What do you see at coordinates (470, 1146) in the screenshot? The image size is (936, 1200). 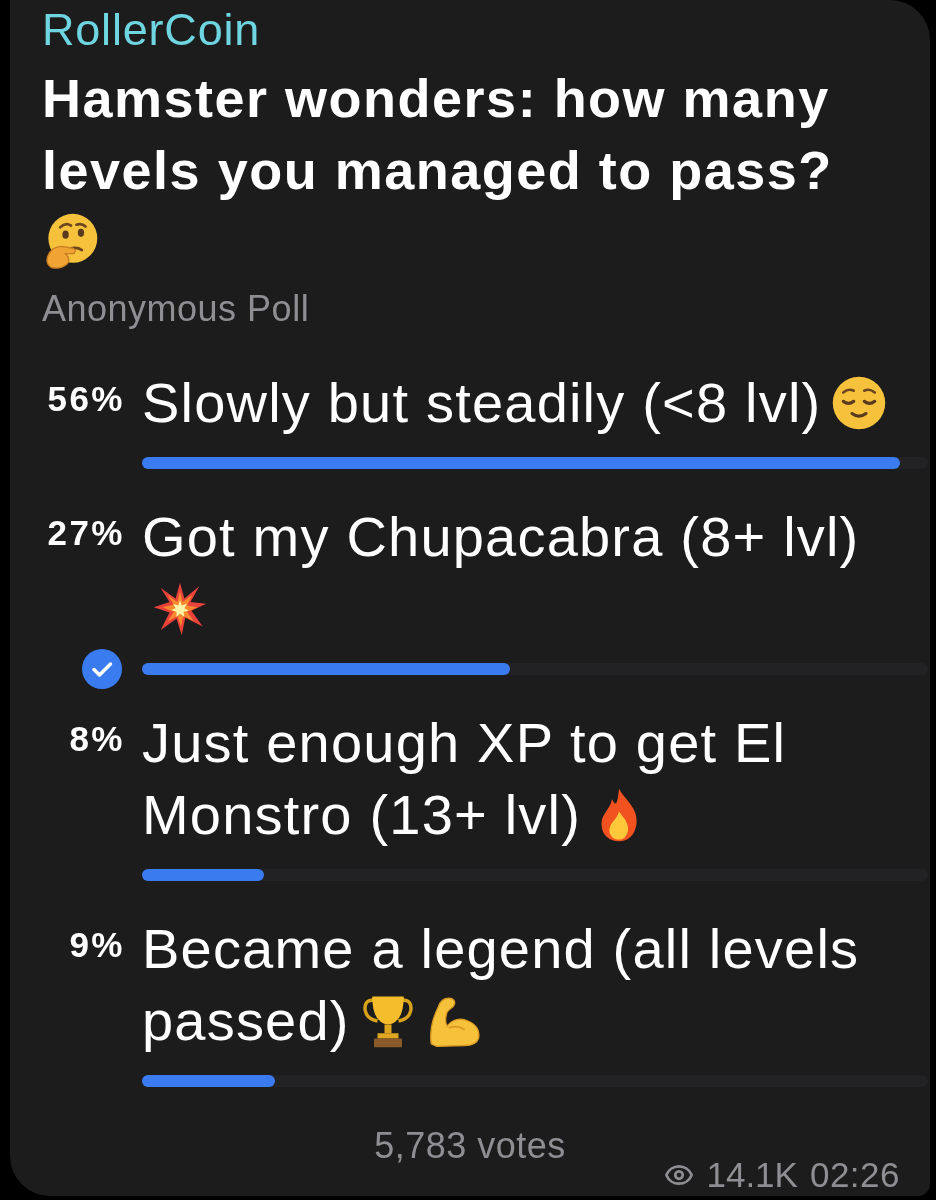 I see `vote-count: 5,783 votes` at bounding box center [470, 1146].